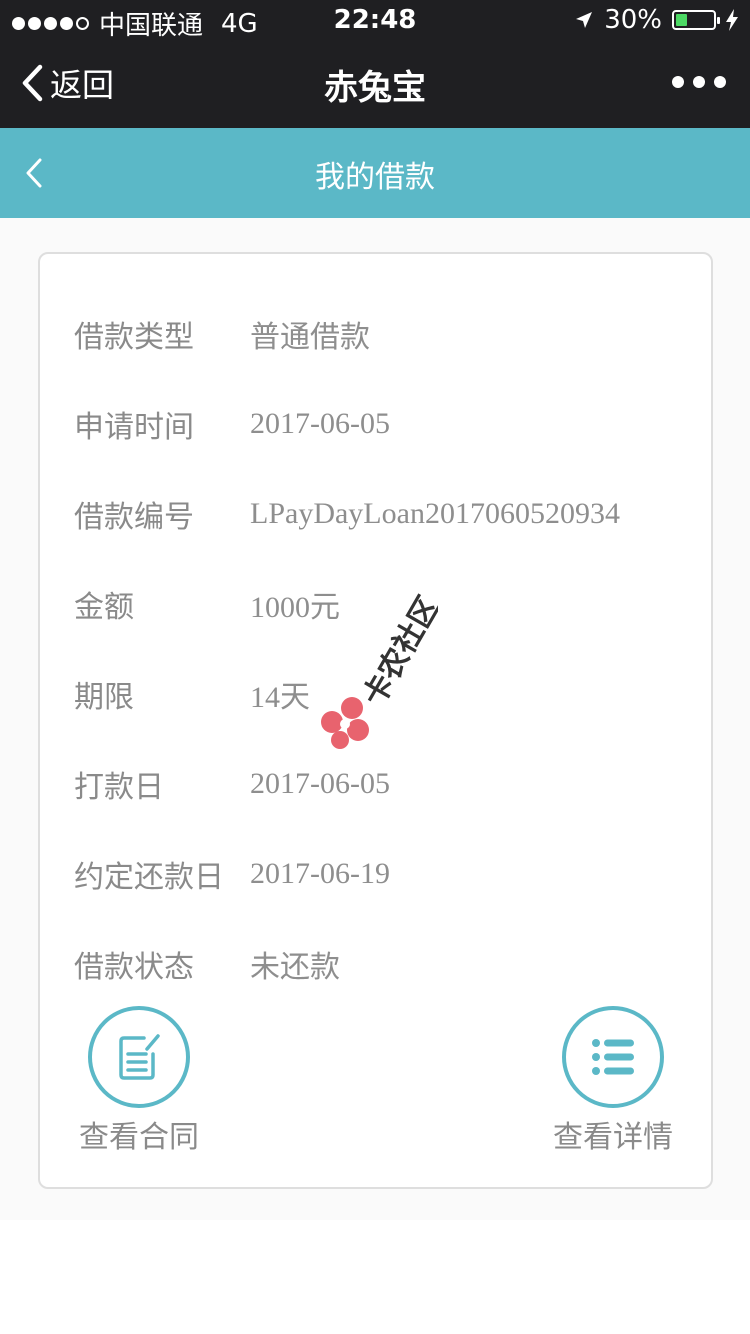 The height and width of the screenshot is (1334, 750). Describe the element at coordinates (699, 82) in the screenshot. I see `more-menu-icon` at that location.